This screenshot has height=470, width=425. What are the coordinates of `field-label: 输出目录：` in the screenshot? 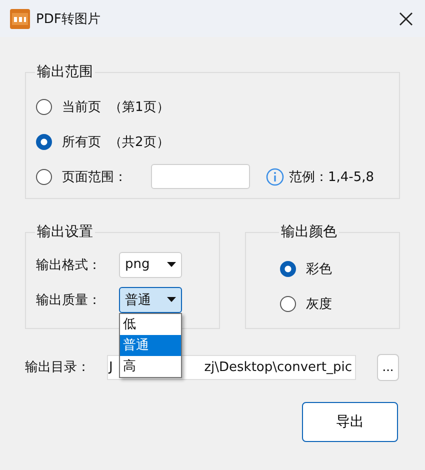 It's located at (58, 367).